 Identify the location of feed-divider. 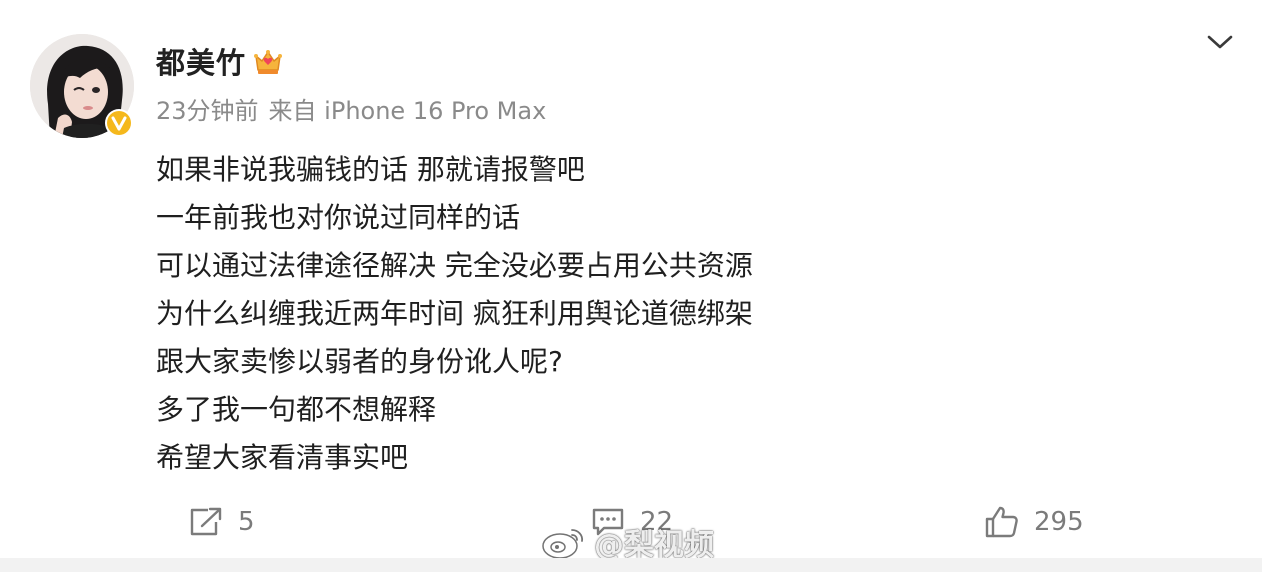
(631, 565).